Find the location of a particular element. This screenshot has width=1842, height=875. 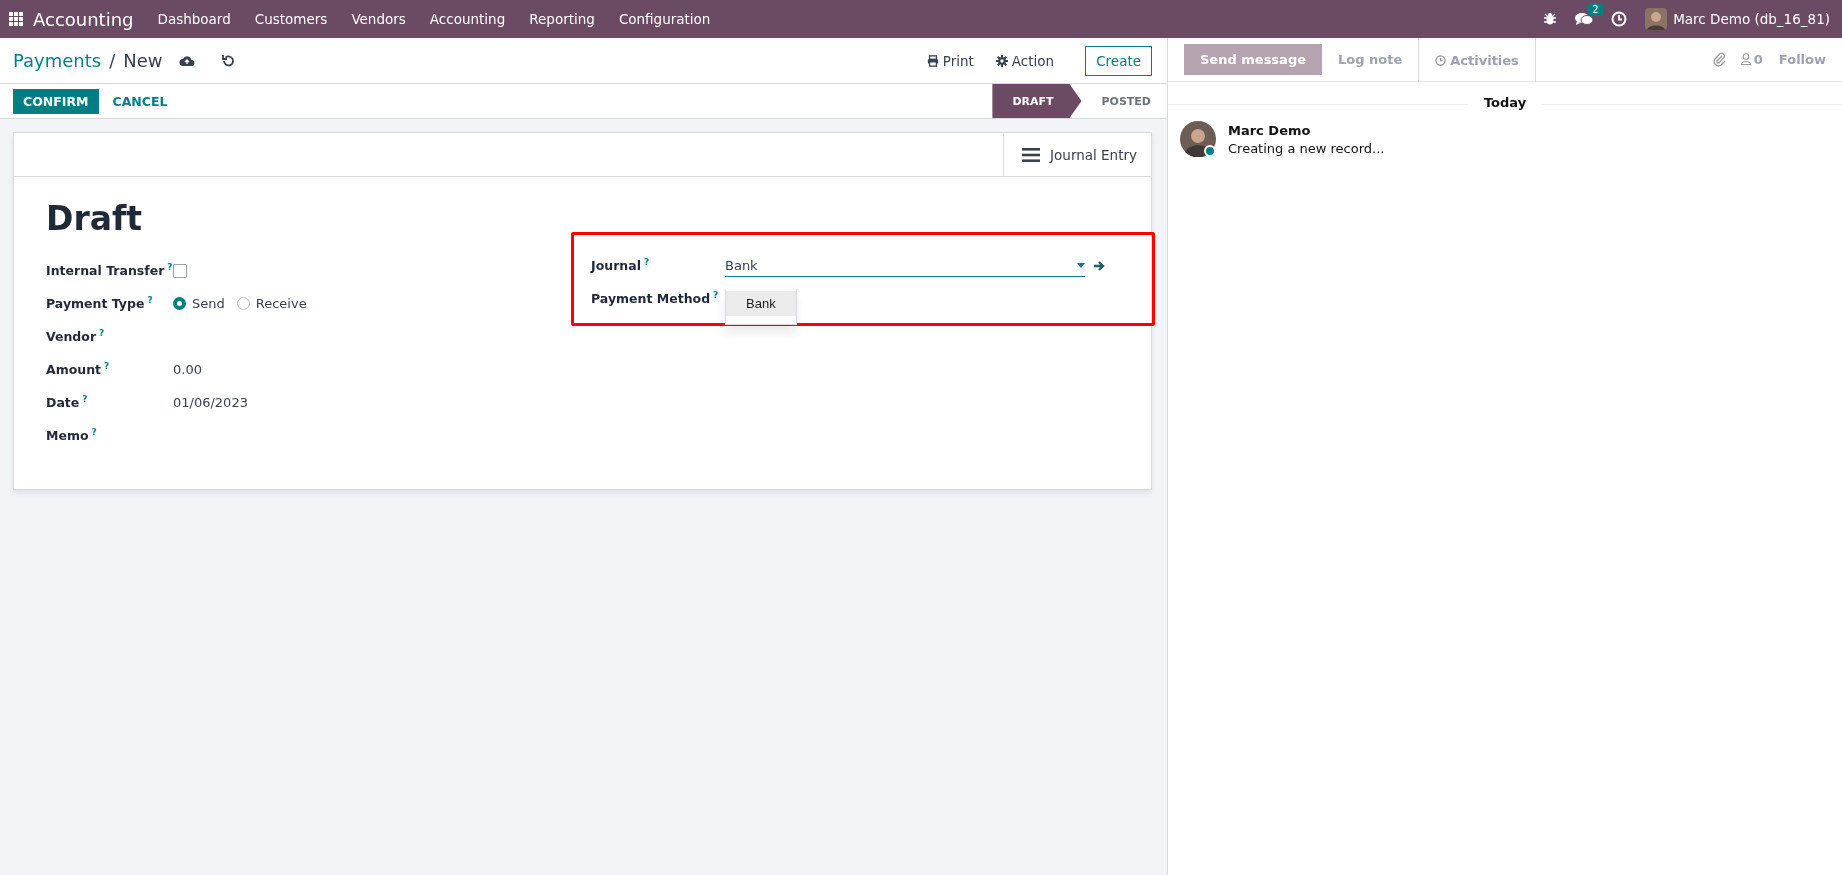

dropdown-option: Bank is located at coordinates (761, 303).